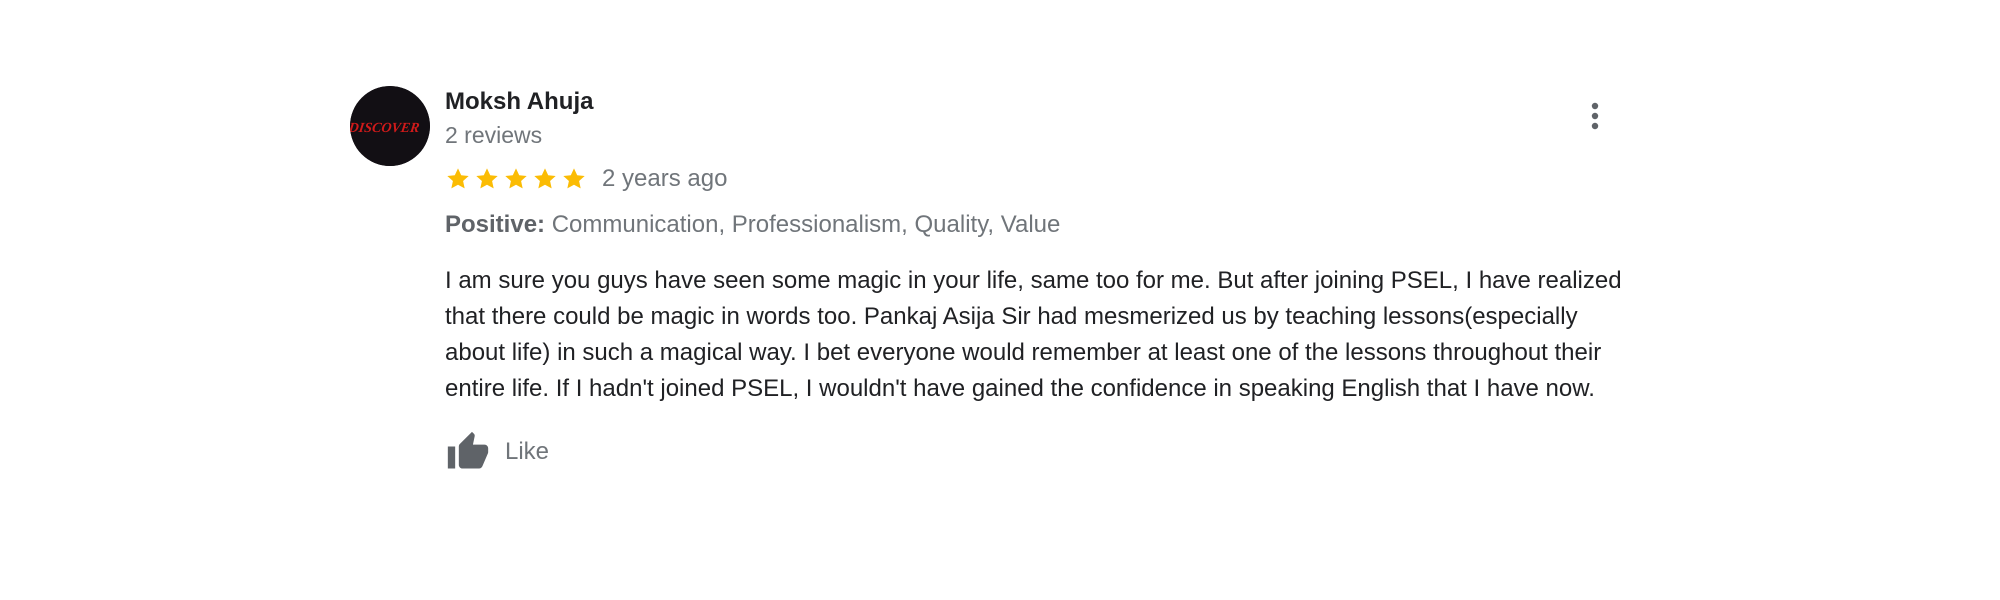 The width and height of the screenshot is (2000, 600). What do you see at coordinates (665, 178) in the screenshot?
I see `review-time: 2 years ago` at bounding box center [665, 178].